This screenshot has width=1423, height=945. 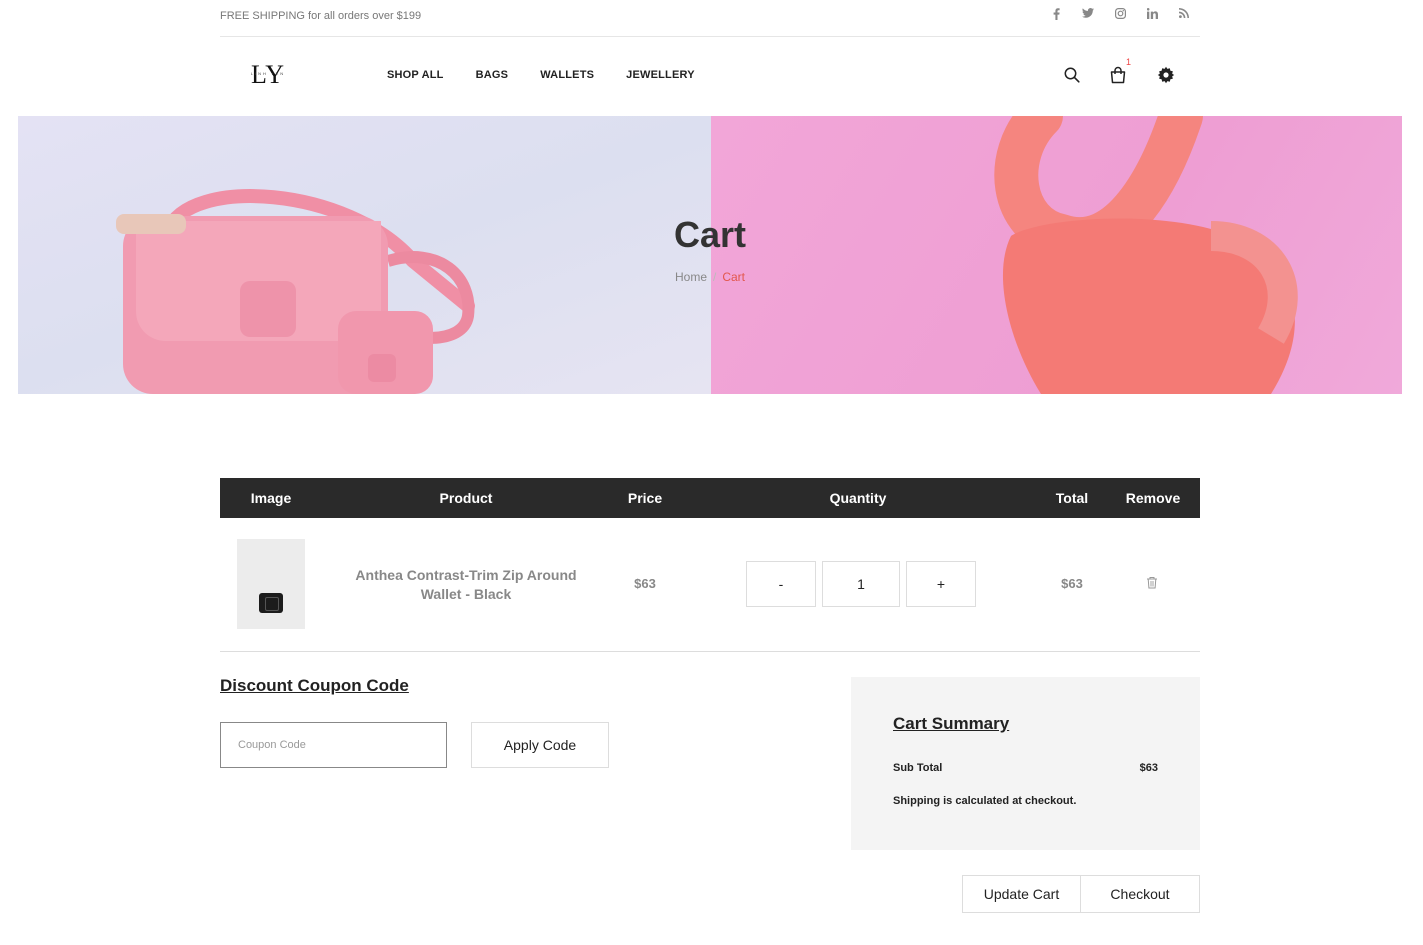 I want to click on gear-icon, so click(x=1166, y=75).